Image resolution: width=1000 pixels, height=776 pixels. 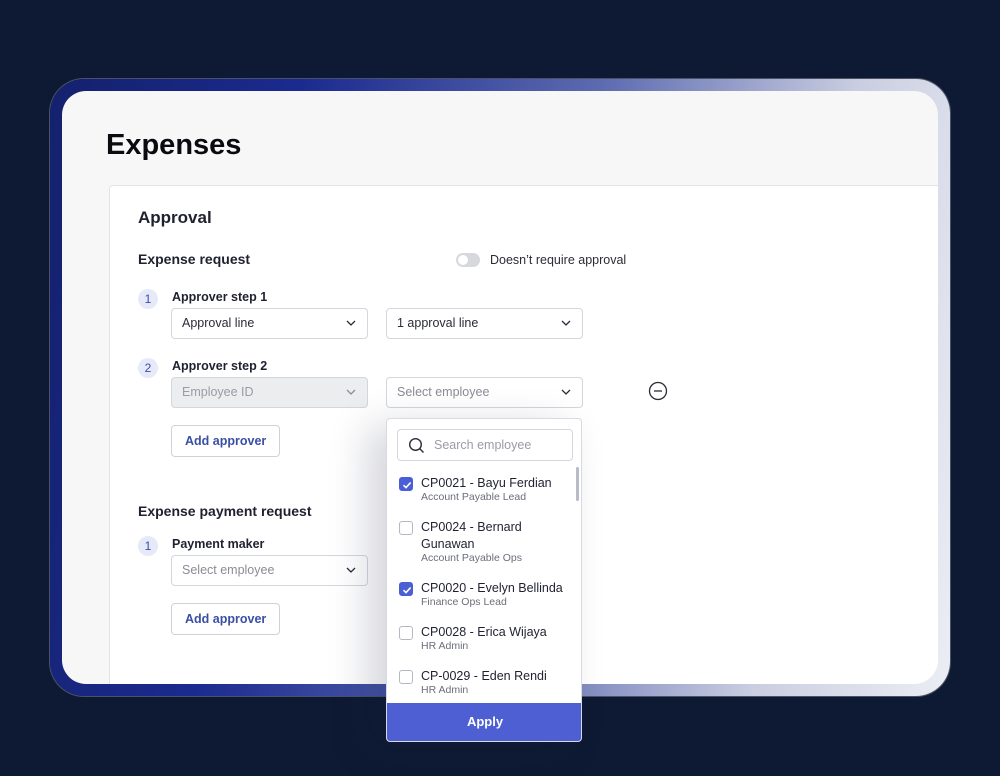 What do you see at coordinates (471, 535) in the screenshot?
I see `employee-name: CP0024 - Bernard Gunawan` at bounding box center [471, 535].